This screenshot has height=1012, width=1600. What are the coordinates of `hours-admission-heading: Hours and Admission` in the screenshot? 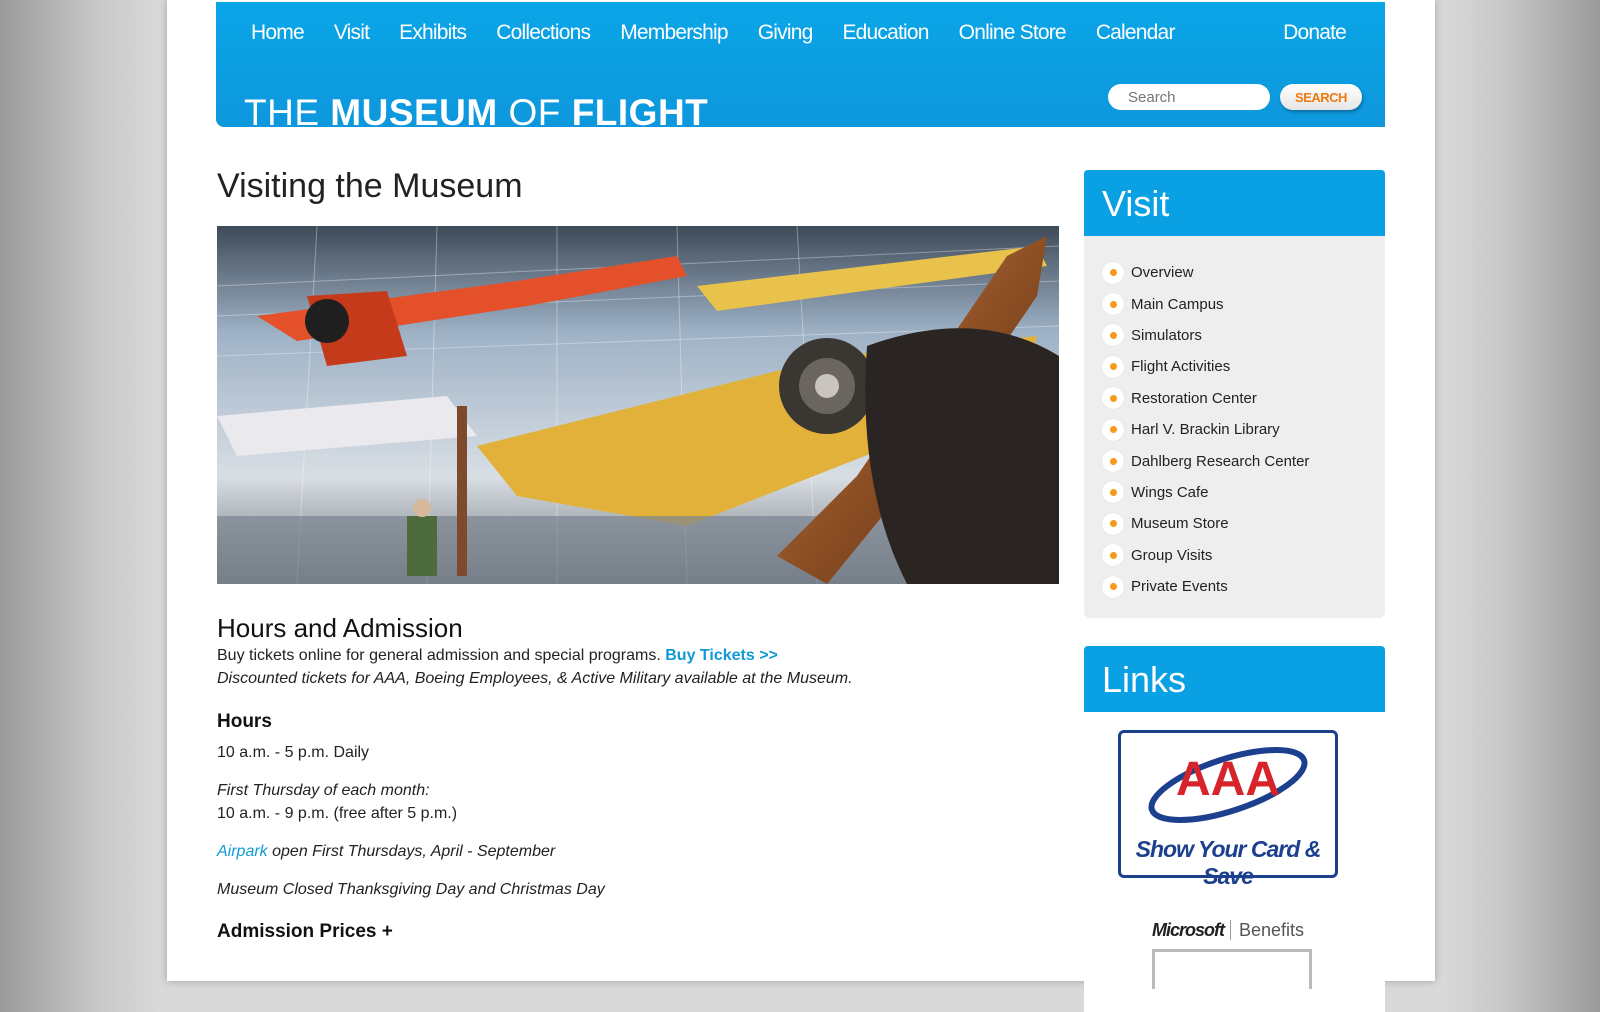 It's located at (340, 628).